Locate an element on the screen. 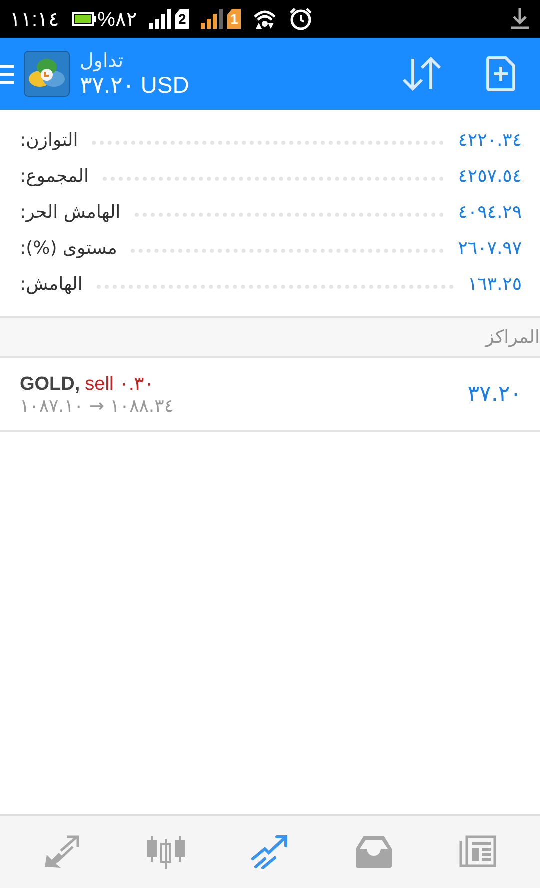  position-prices: ١٠٨٧.١٠ → ١٠٨٨.٣٤ is located at coordinates (97, 406).